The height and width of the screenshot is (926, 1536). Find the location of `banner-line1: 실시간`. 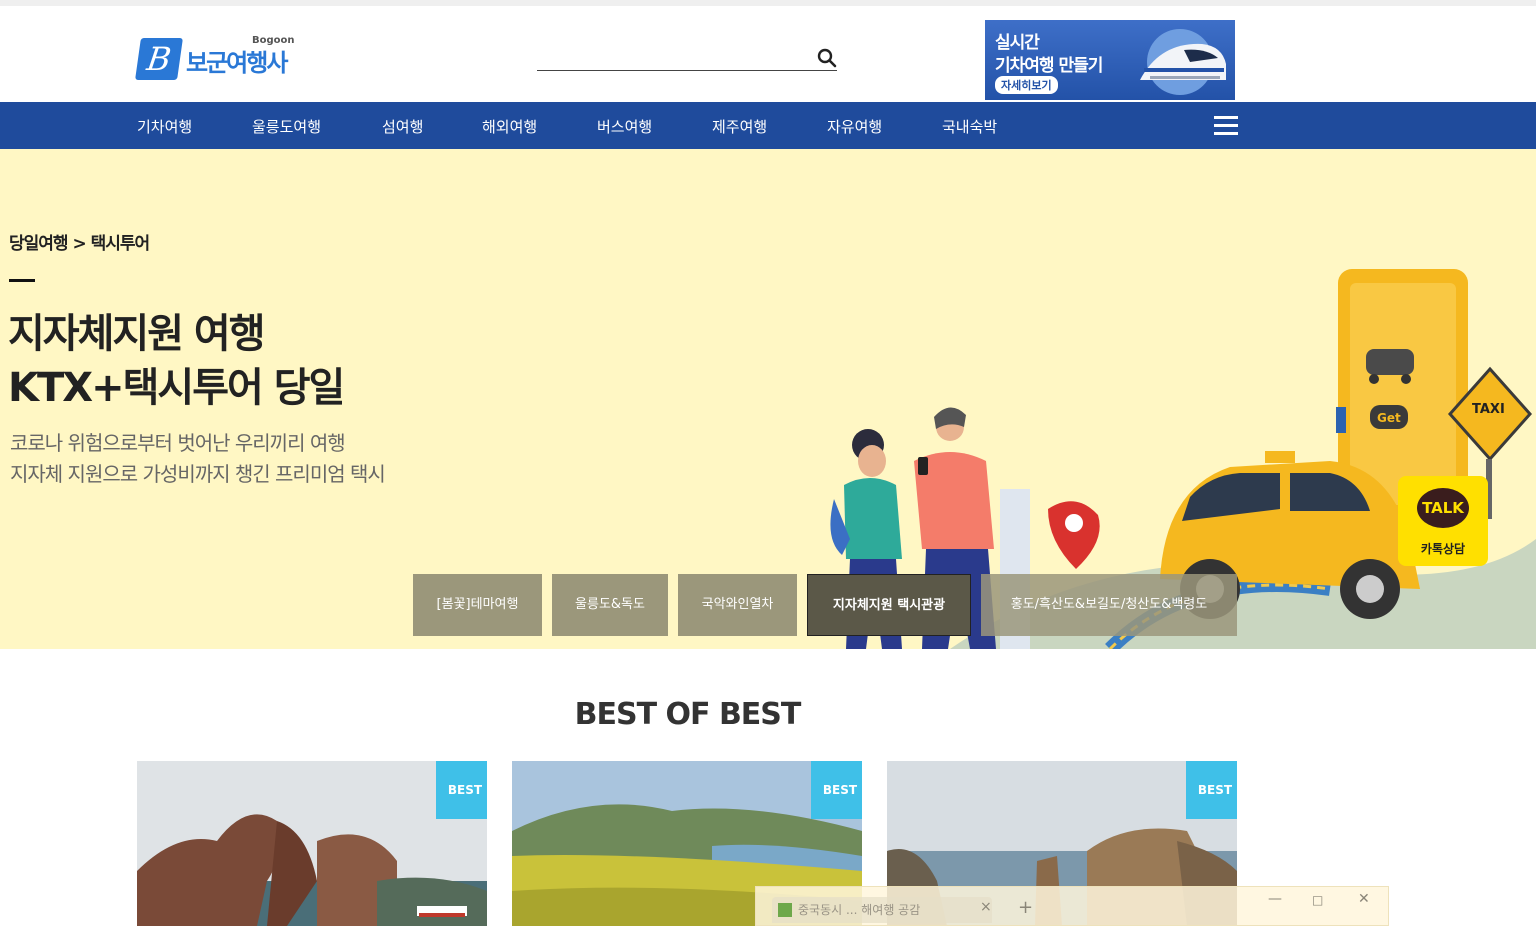

banner-line1: 실시간 is located at coordinates (1017, 43).